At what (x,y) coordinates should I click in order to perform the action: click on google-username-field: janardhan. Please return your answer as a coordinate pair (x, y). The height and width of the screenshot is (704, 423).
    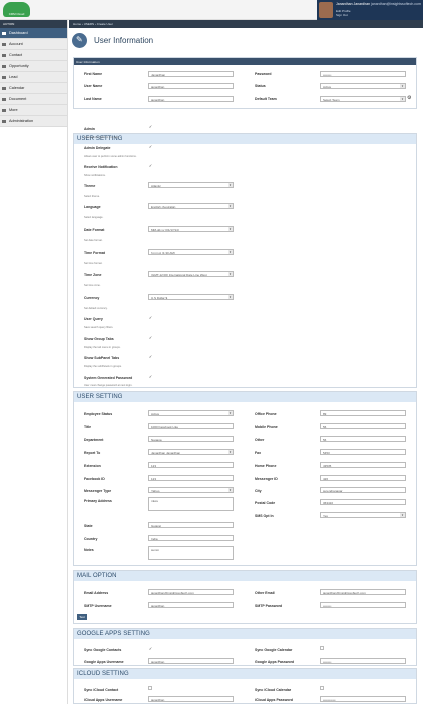
    Looking at the image, I should click on (191, 661).